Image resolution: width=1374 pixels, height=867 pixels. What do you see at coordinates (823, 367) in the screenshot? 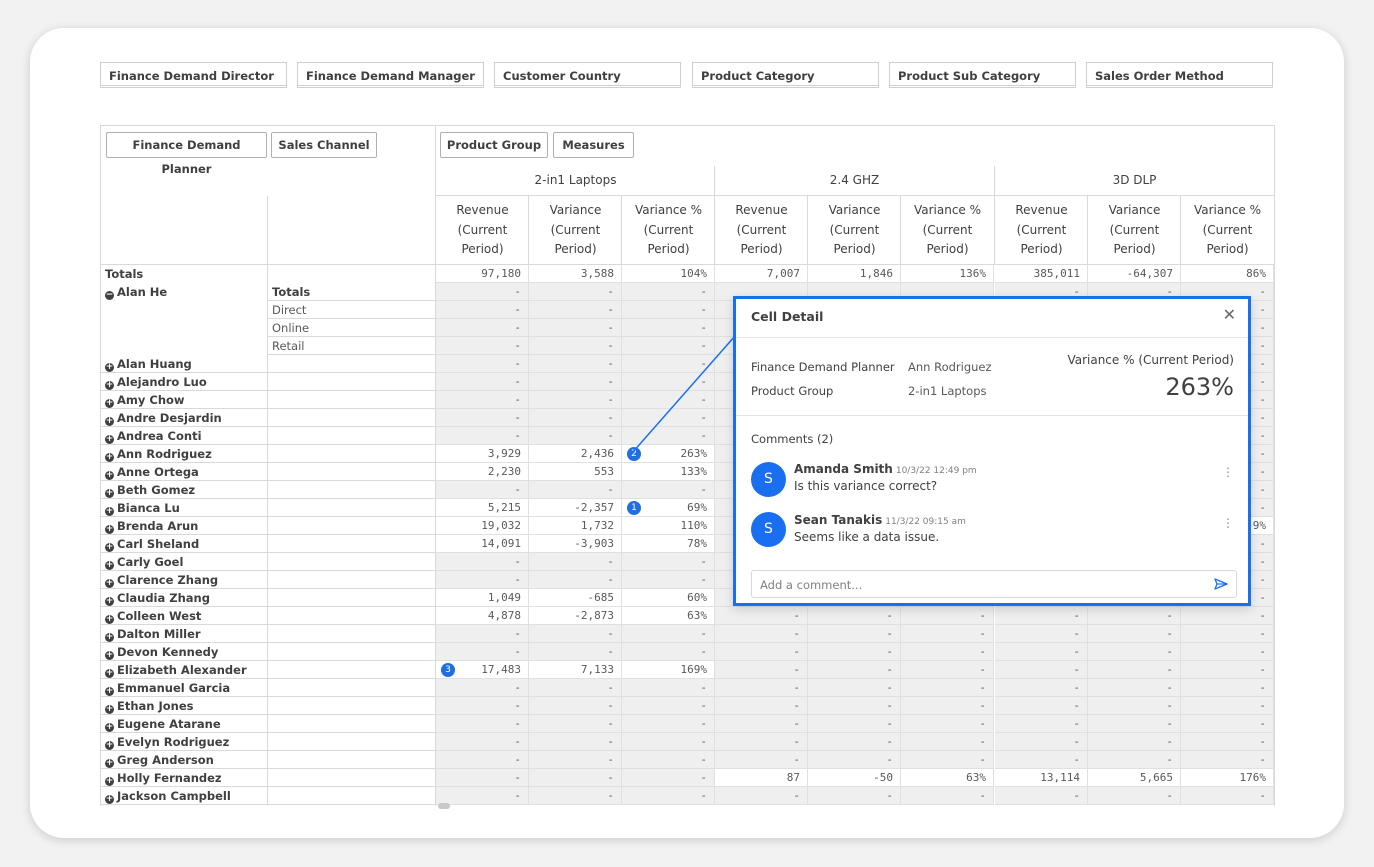
I see `planner-label: Finance Demand Planner` at bounding box center [823, 367].